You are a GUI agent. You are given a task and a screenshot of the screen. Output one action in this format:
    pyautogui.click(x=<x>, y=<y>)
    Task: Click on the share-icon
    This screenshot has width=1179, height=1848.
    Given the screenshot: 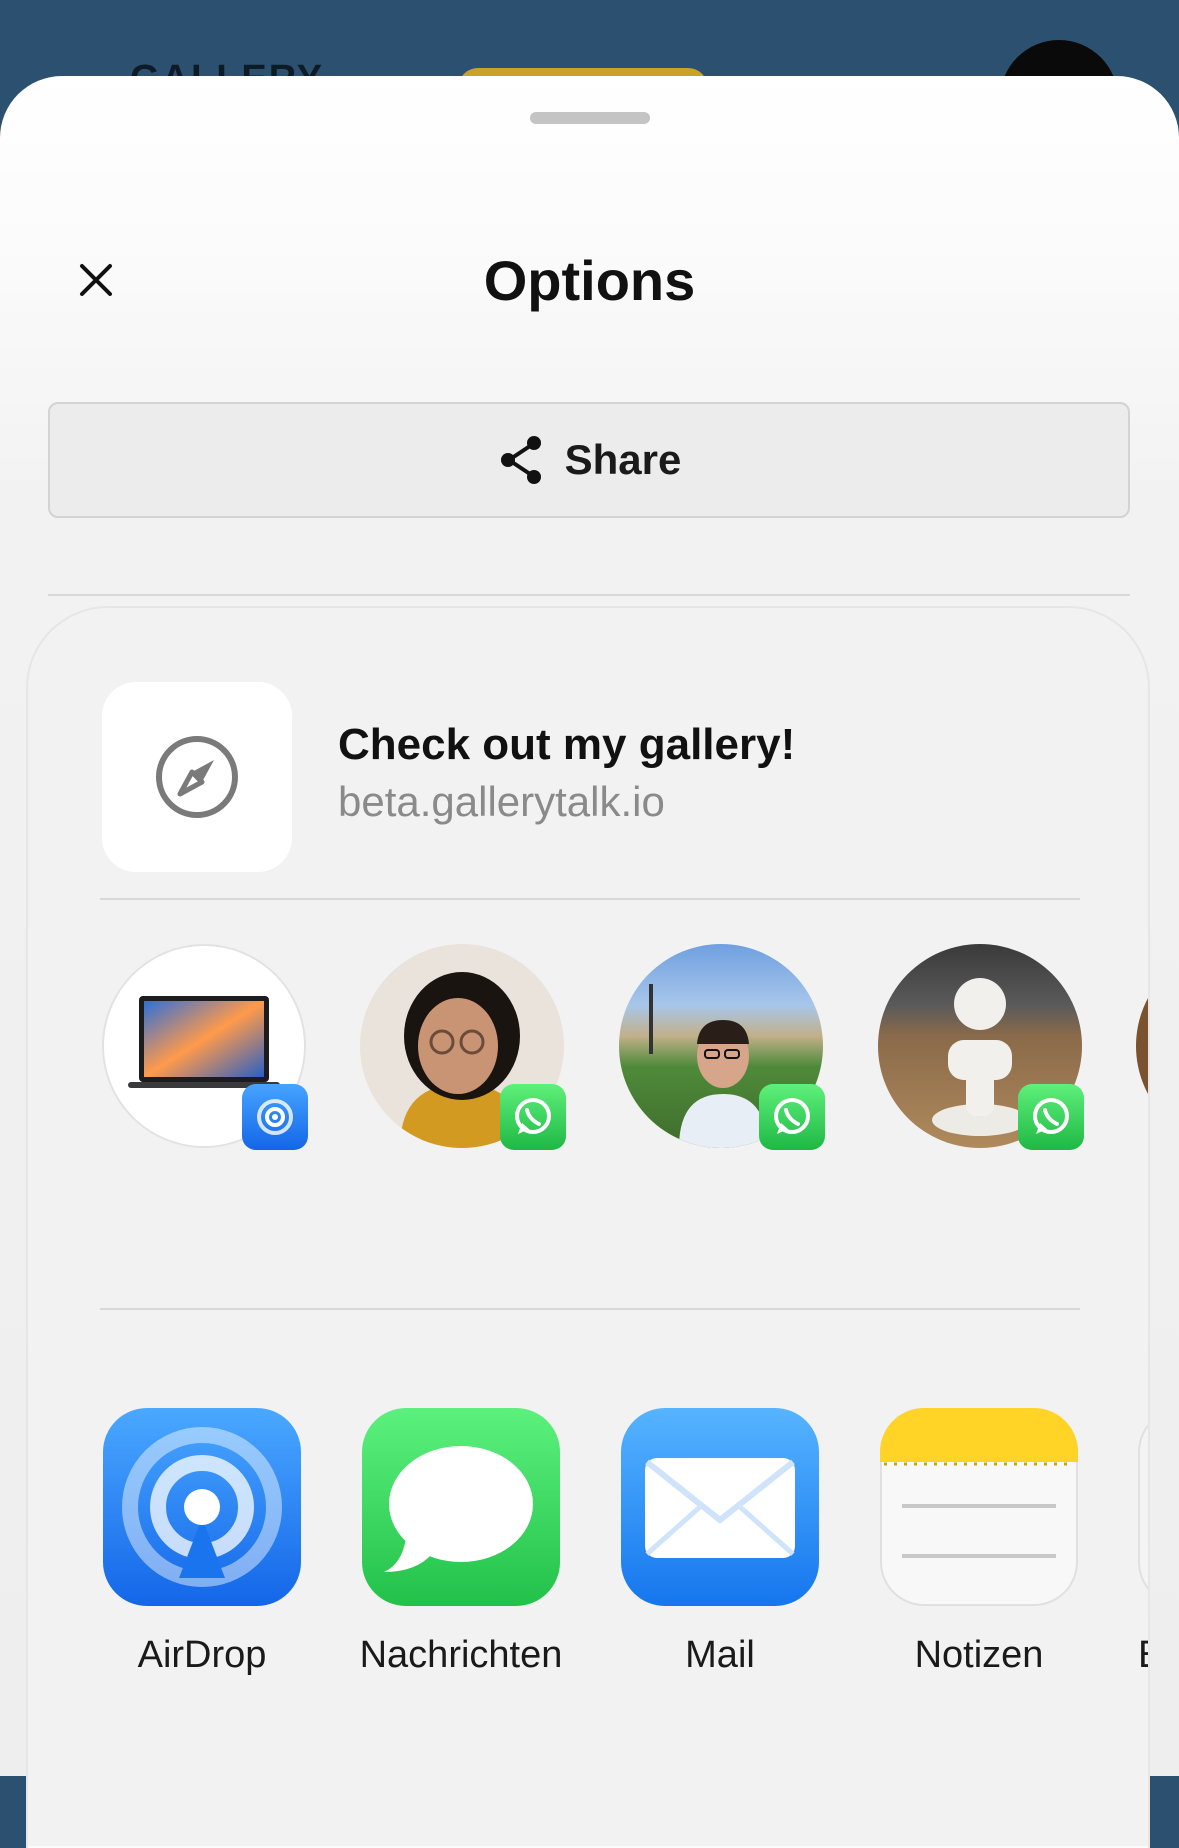 What is the action you would take?
    pyautogui.click(x=520, y=460)
    